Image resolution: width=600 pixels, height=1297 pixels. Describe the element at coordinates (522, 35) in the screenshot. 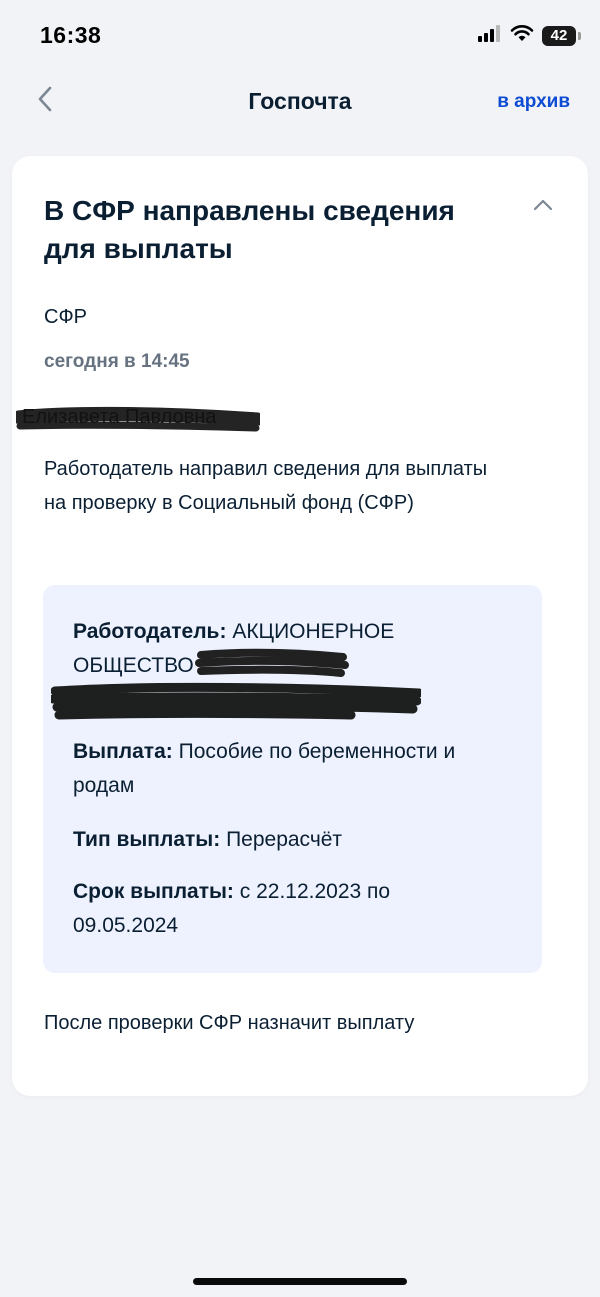

I see `wifi-icon` at that location.